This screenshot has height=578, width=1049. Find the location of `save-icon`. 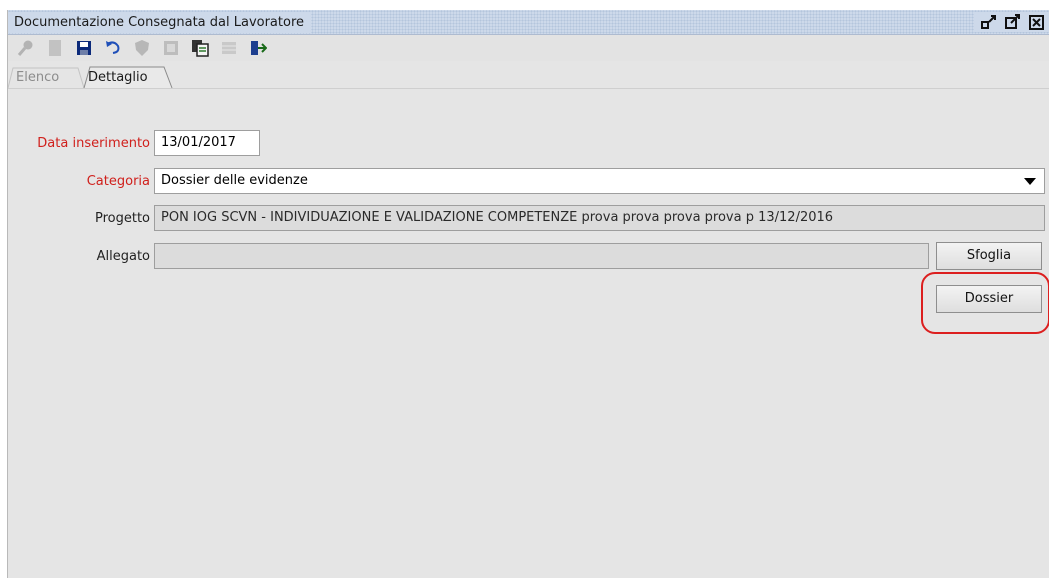

save-icon is located at coordinates (84, 48).